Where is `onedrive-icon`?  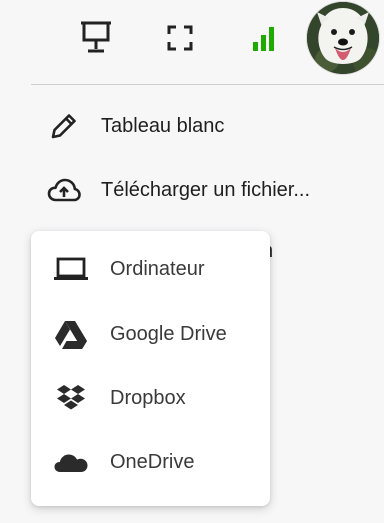 onedrive-icon is located at coordinates (71, 462).